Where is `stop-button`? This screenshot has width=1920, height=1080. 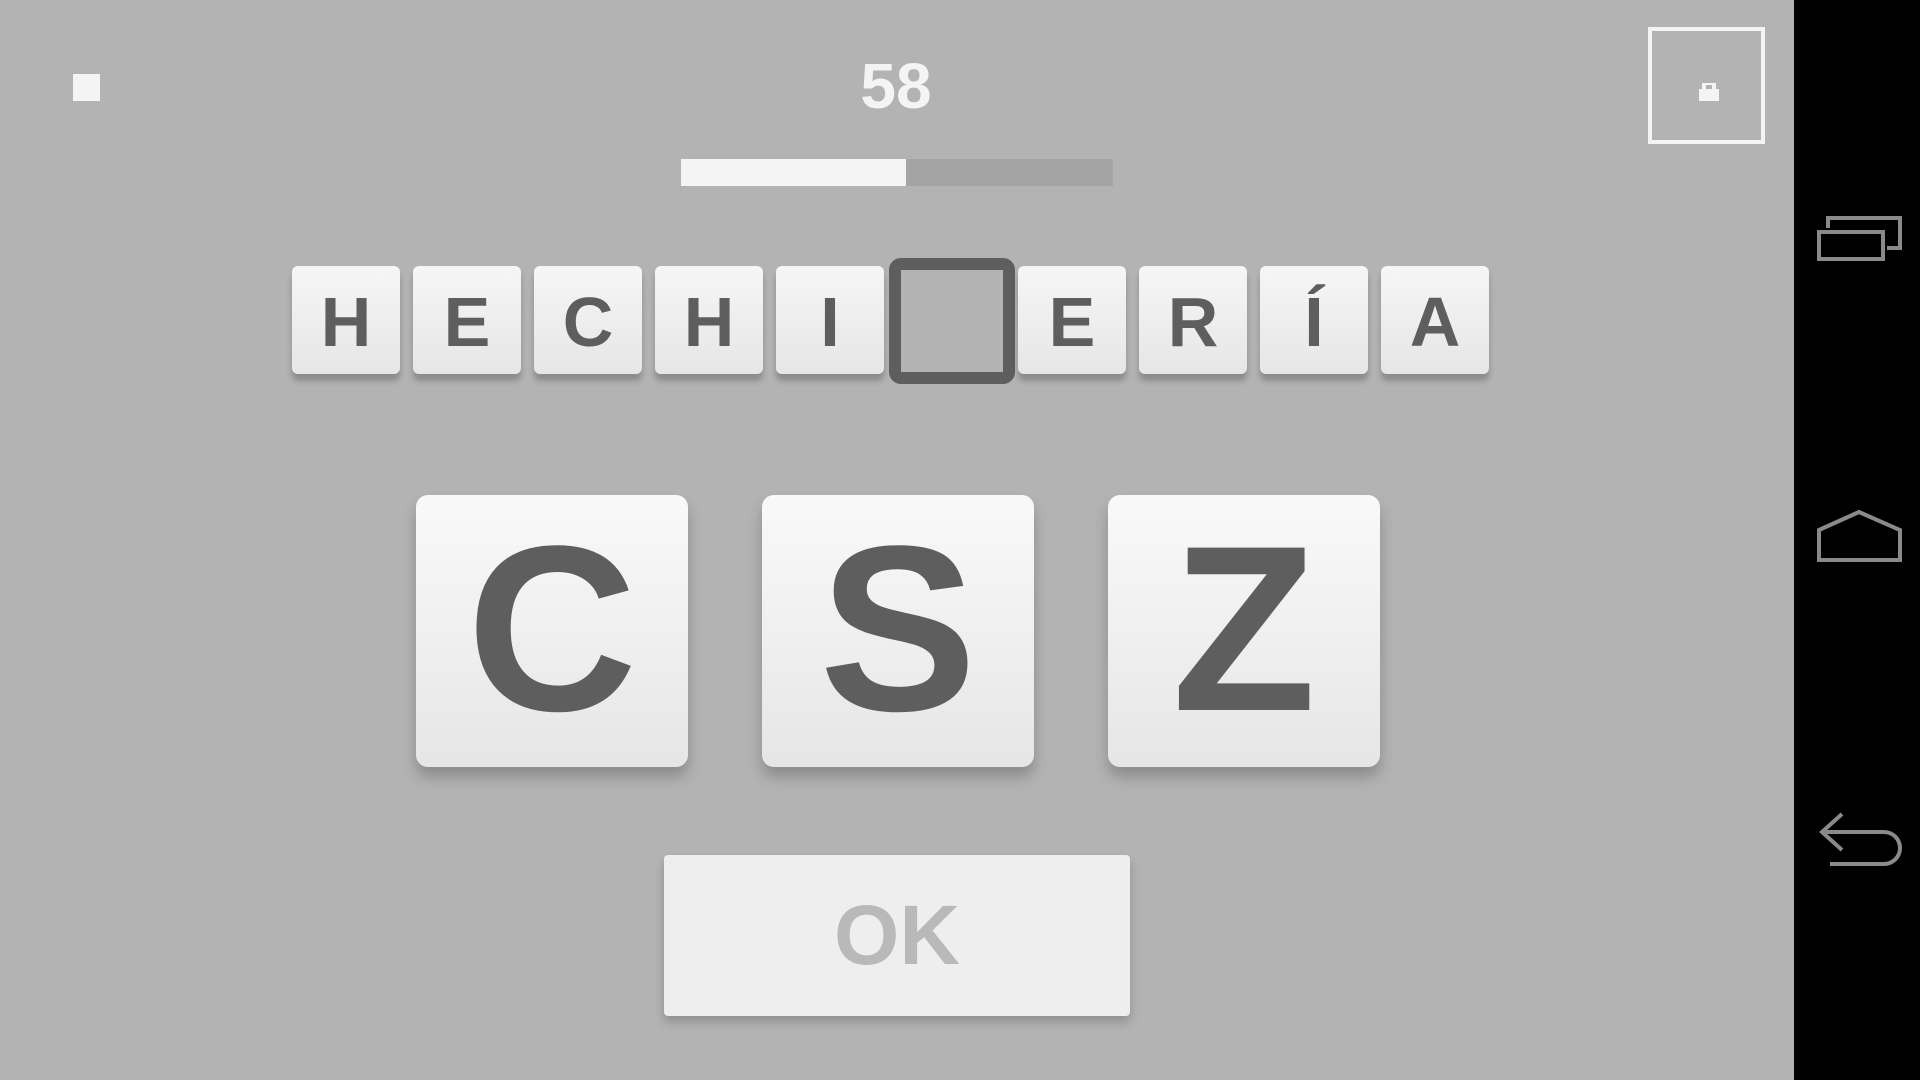 stop-button is located at coordinates (90, 87).